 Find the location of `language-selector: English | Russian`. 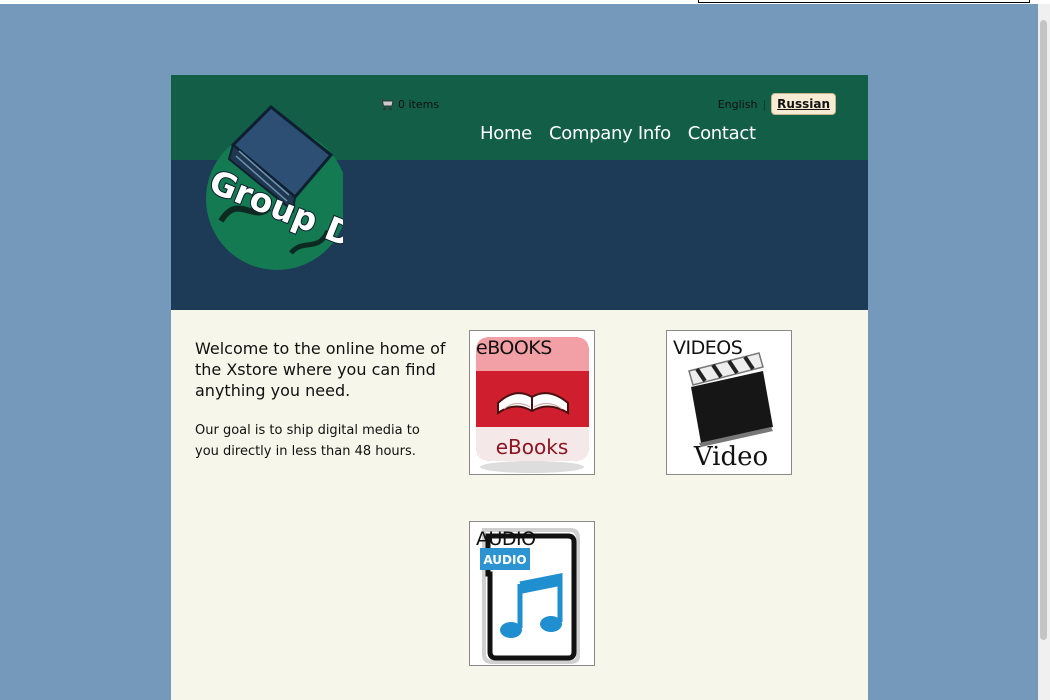

language-selector: English | Russian is located at coordinates (777, 104).